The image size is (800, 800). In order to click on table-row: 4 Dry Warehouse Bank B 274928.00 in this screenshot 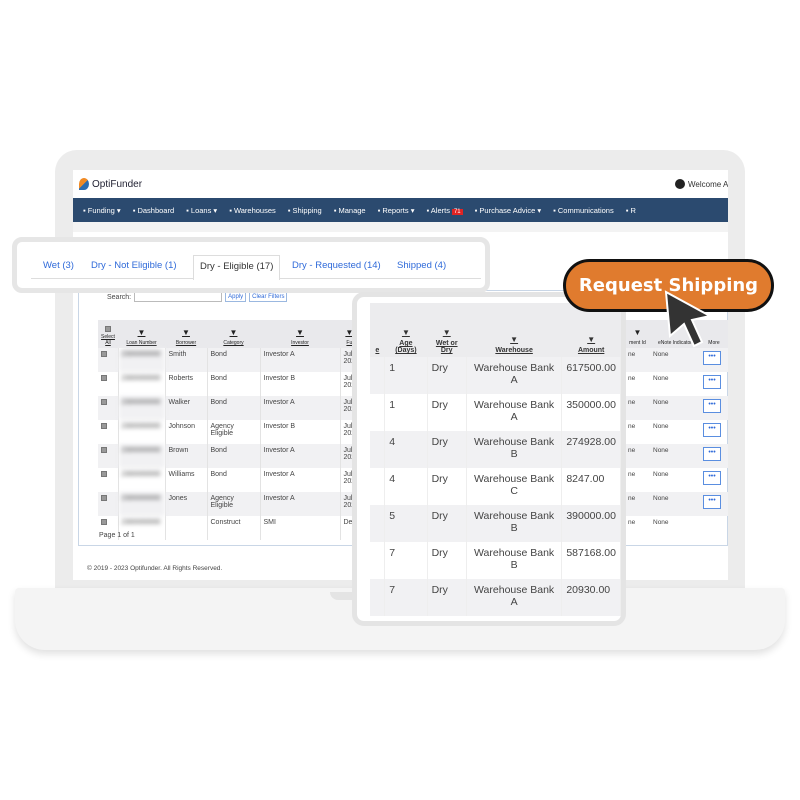, I will do `click(495, 449)`.